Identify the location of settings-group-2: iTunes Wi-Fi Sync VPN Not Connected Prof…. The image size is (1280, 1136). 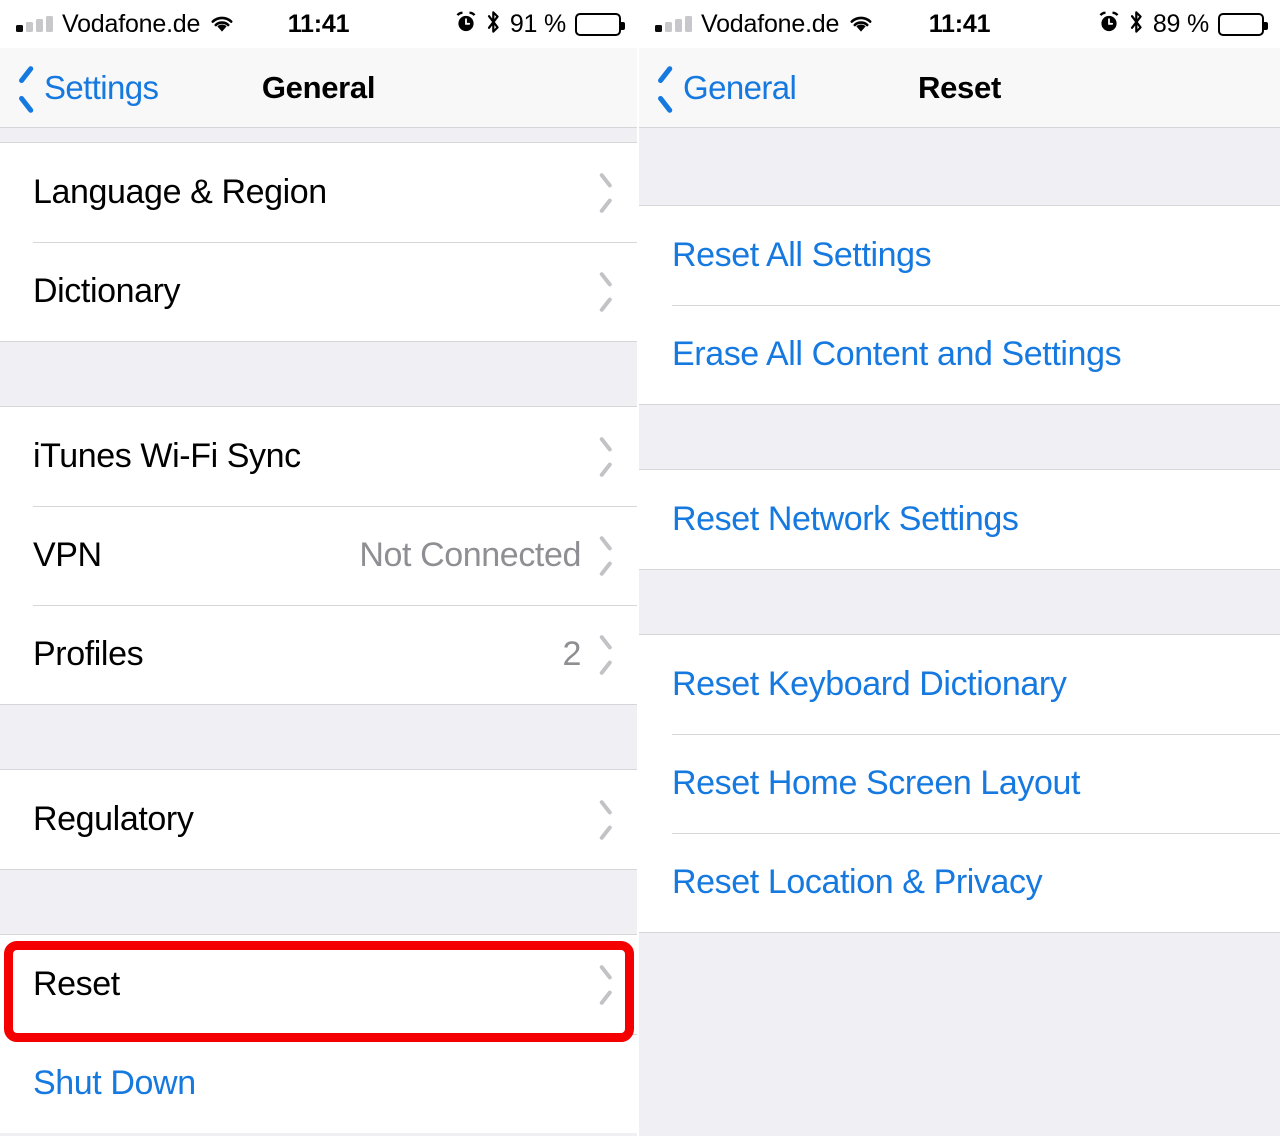
(318, 555).